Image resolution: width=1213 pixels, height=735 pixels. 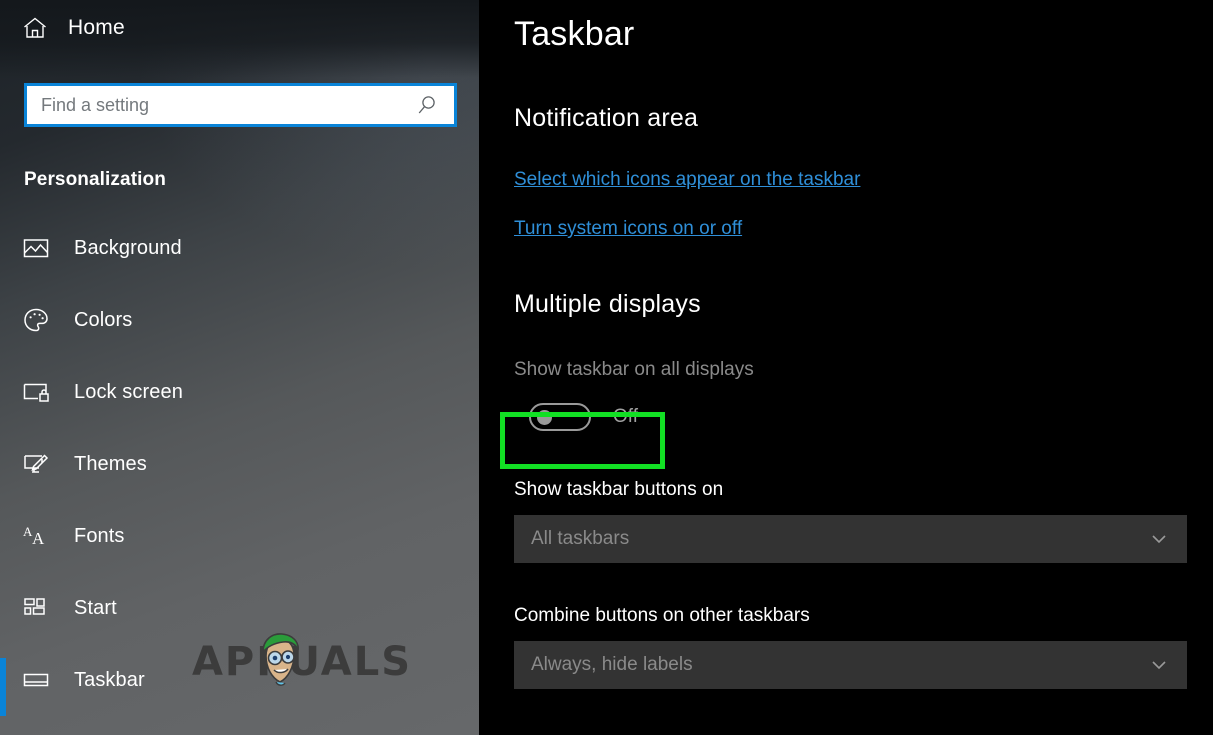 What do you see at coordinates (35, 28) in the screenshot?
I see `home-icon` at bounding box center [35, 28].